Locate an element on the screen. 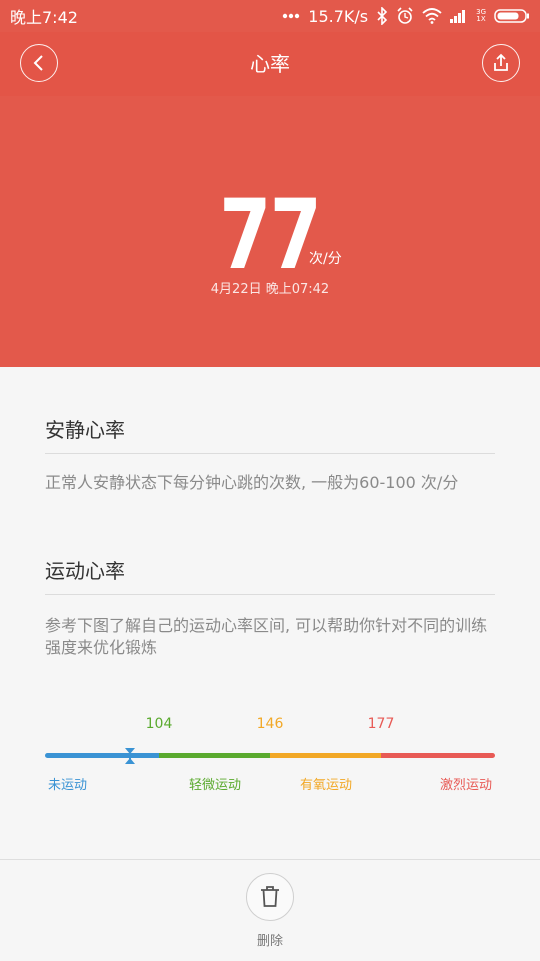  title-bar: 心率 is located at coordinates (270, 64).